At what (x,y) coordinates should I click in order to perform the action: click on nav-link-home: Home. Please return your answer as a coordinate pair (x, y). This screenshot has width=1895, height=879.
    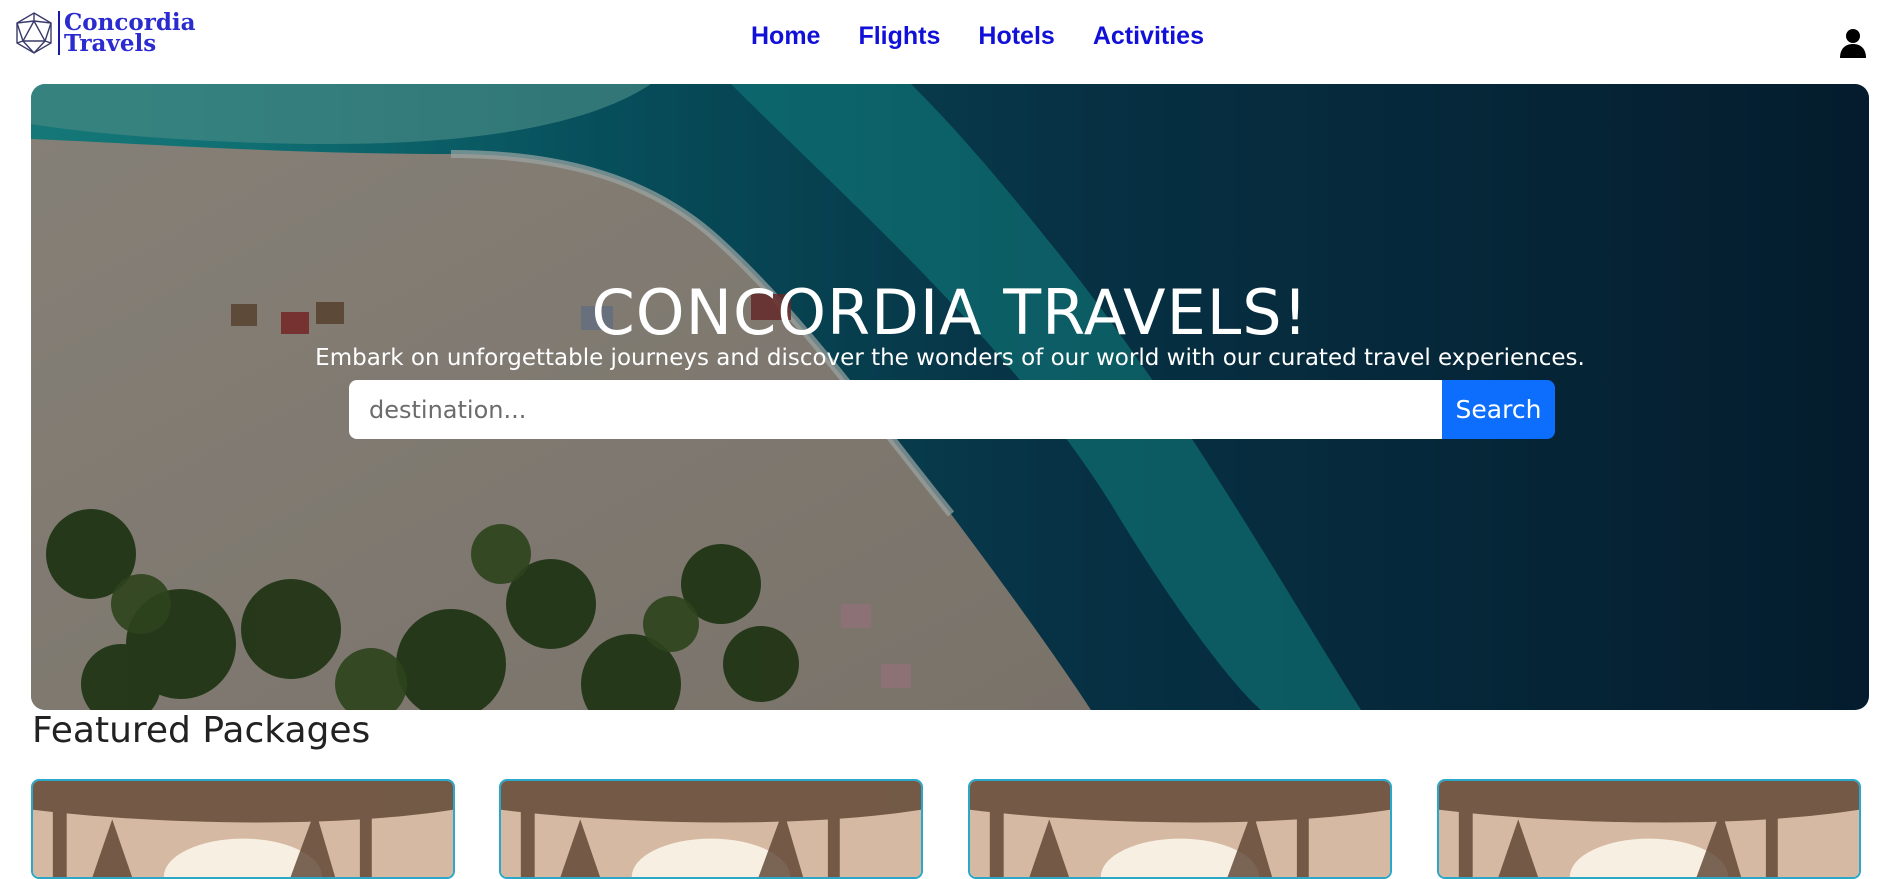
    Looking at the image, I should click on (785, 36).